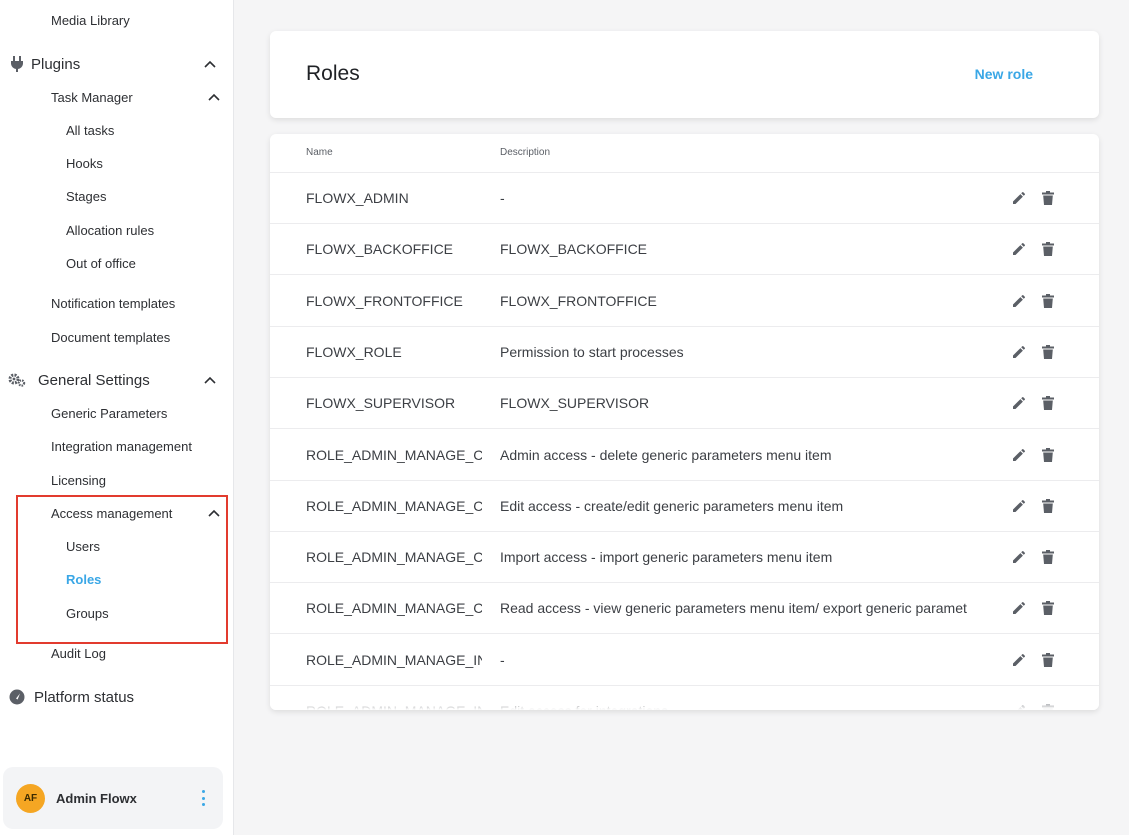 This screenshot has height=835, width=1129. What do you see at coordinates (743, 706) in the screenshot?
I see `role-description: Edit access for integrations` at bounding box center [743, 706].